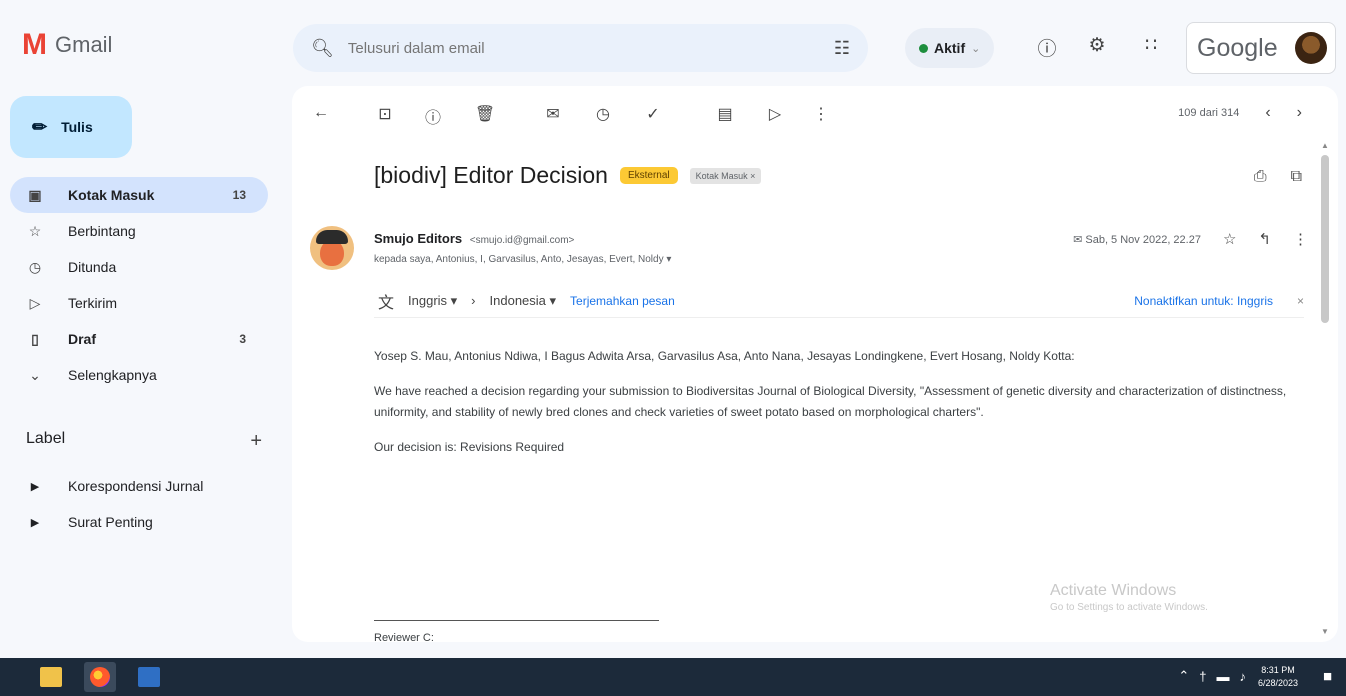  Describe the element at coordinates (35, 194) in the screenshot. I see `inbox-icon: ▣` at that location.